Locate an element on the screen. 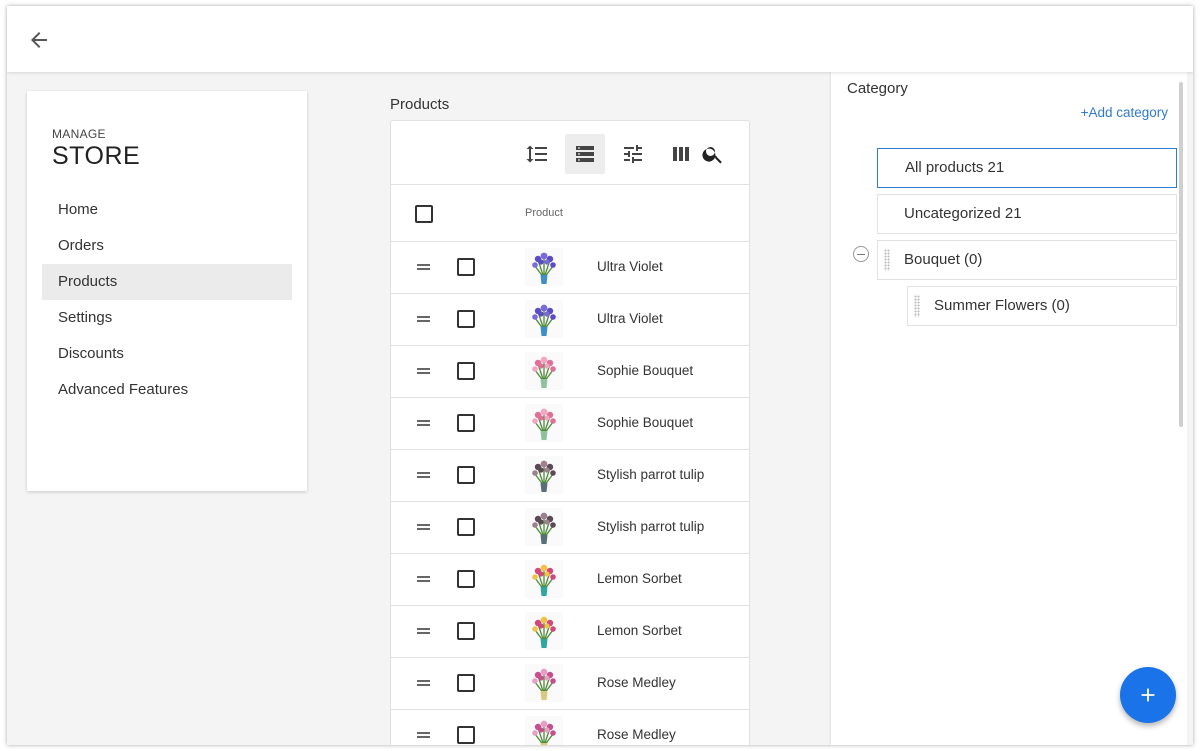 This screenshot has height=751, width=1200. search-icon is located at coordinates (713, 154).